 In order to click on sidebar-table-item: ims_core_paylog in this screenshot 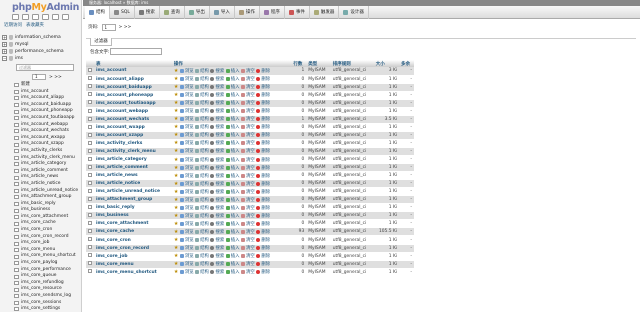, I will do `click(41, 263)`.